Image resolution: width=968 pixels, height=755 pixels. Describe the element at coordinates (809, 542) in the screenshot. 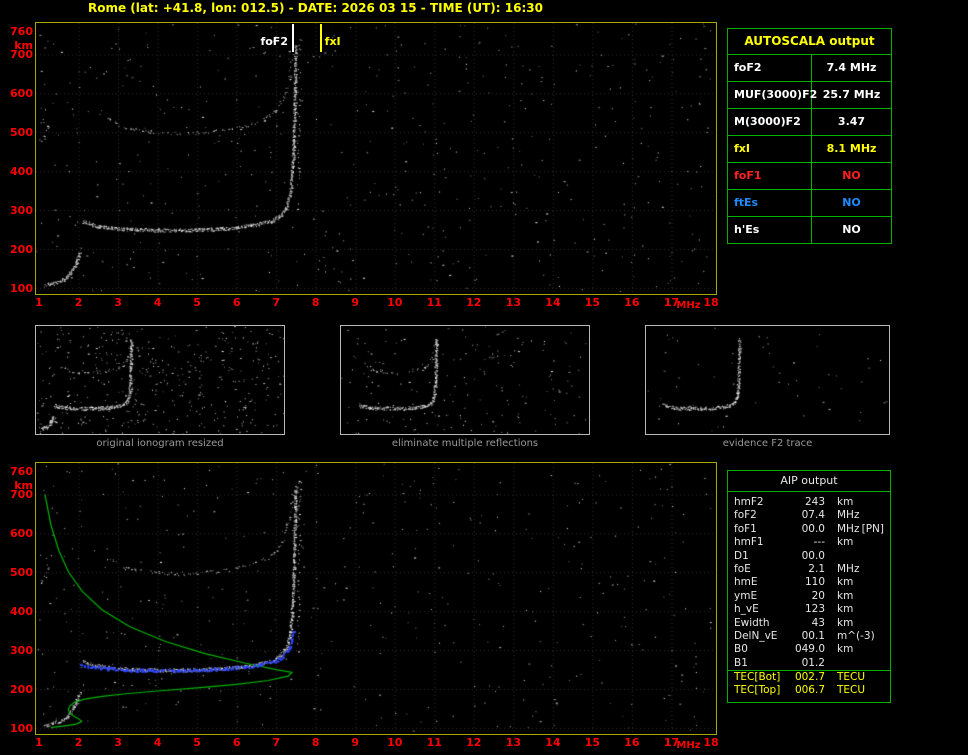

I see `aip-row-hmF1: hmF1 --- km` at that location.